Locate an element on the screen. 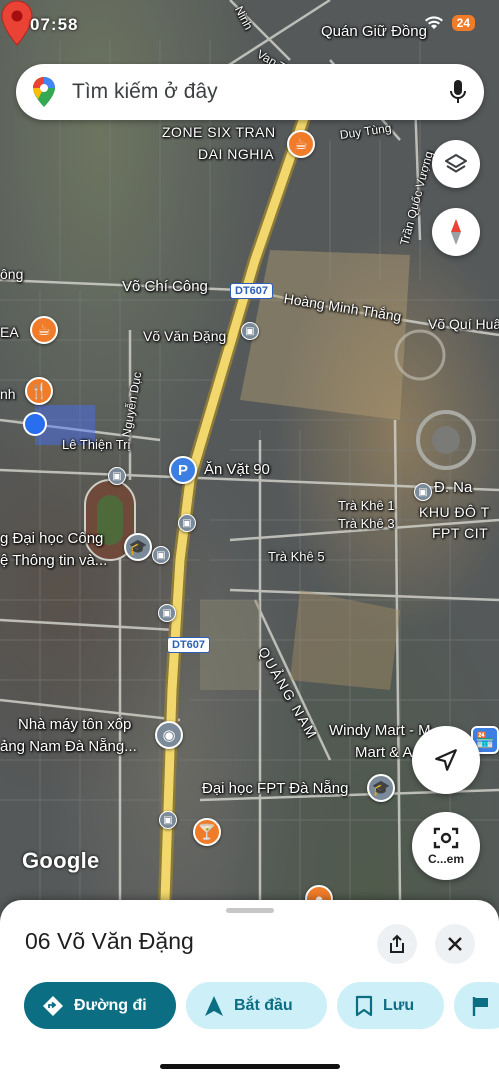 This screenshot has width=499, height=1080. share-icon is located at coordinates (397, 943).